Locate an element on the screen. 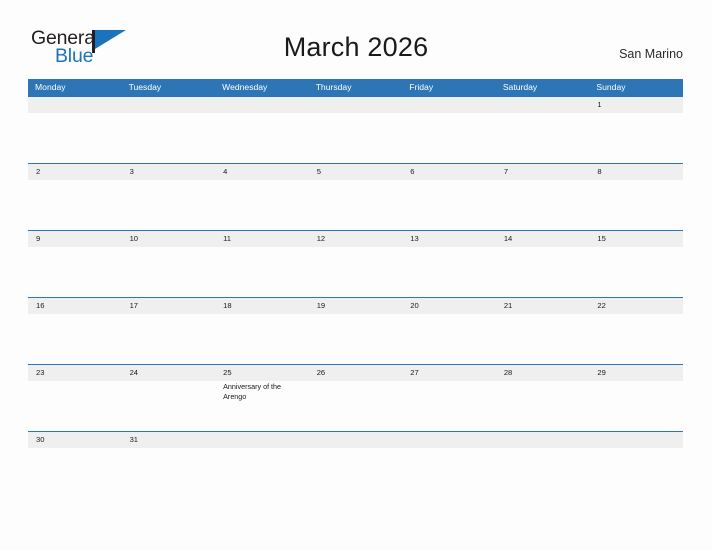 This screenshot has width=712, height=550. week-row: 1 is located at coordinates (355, 129).